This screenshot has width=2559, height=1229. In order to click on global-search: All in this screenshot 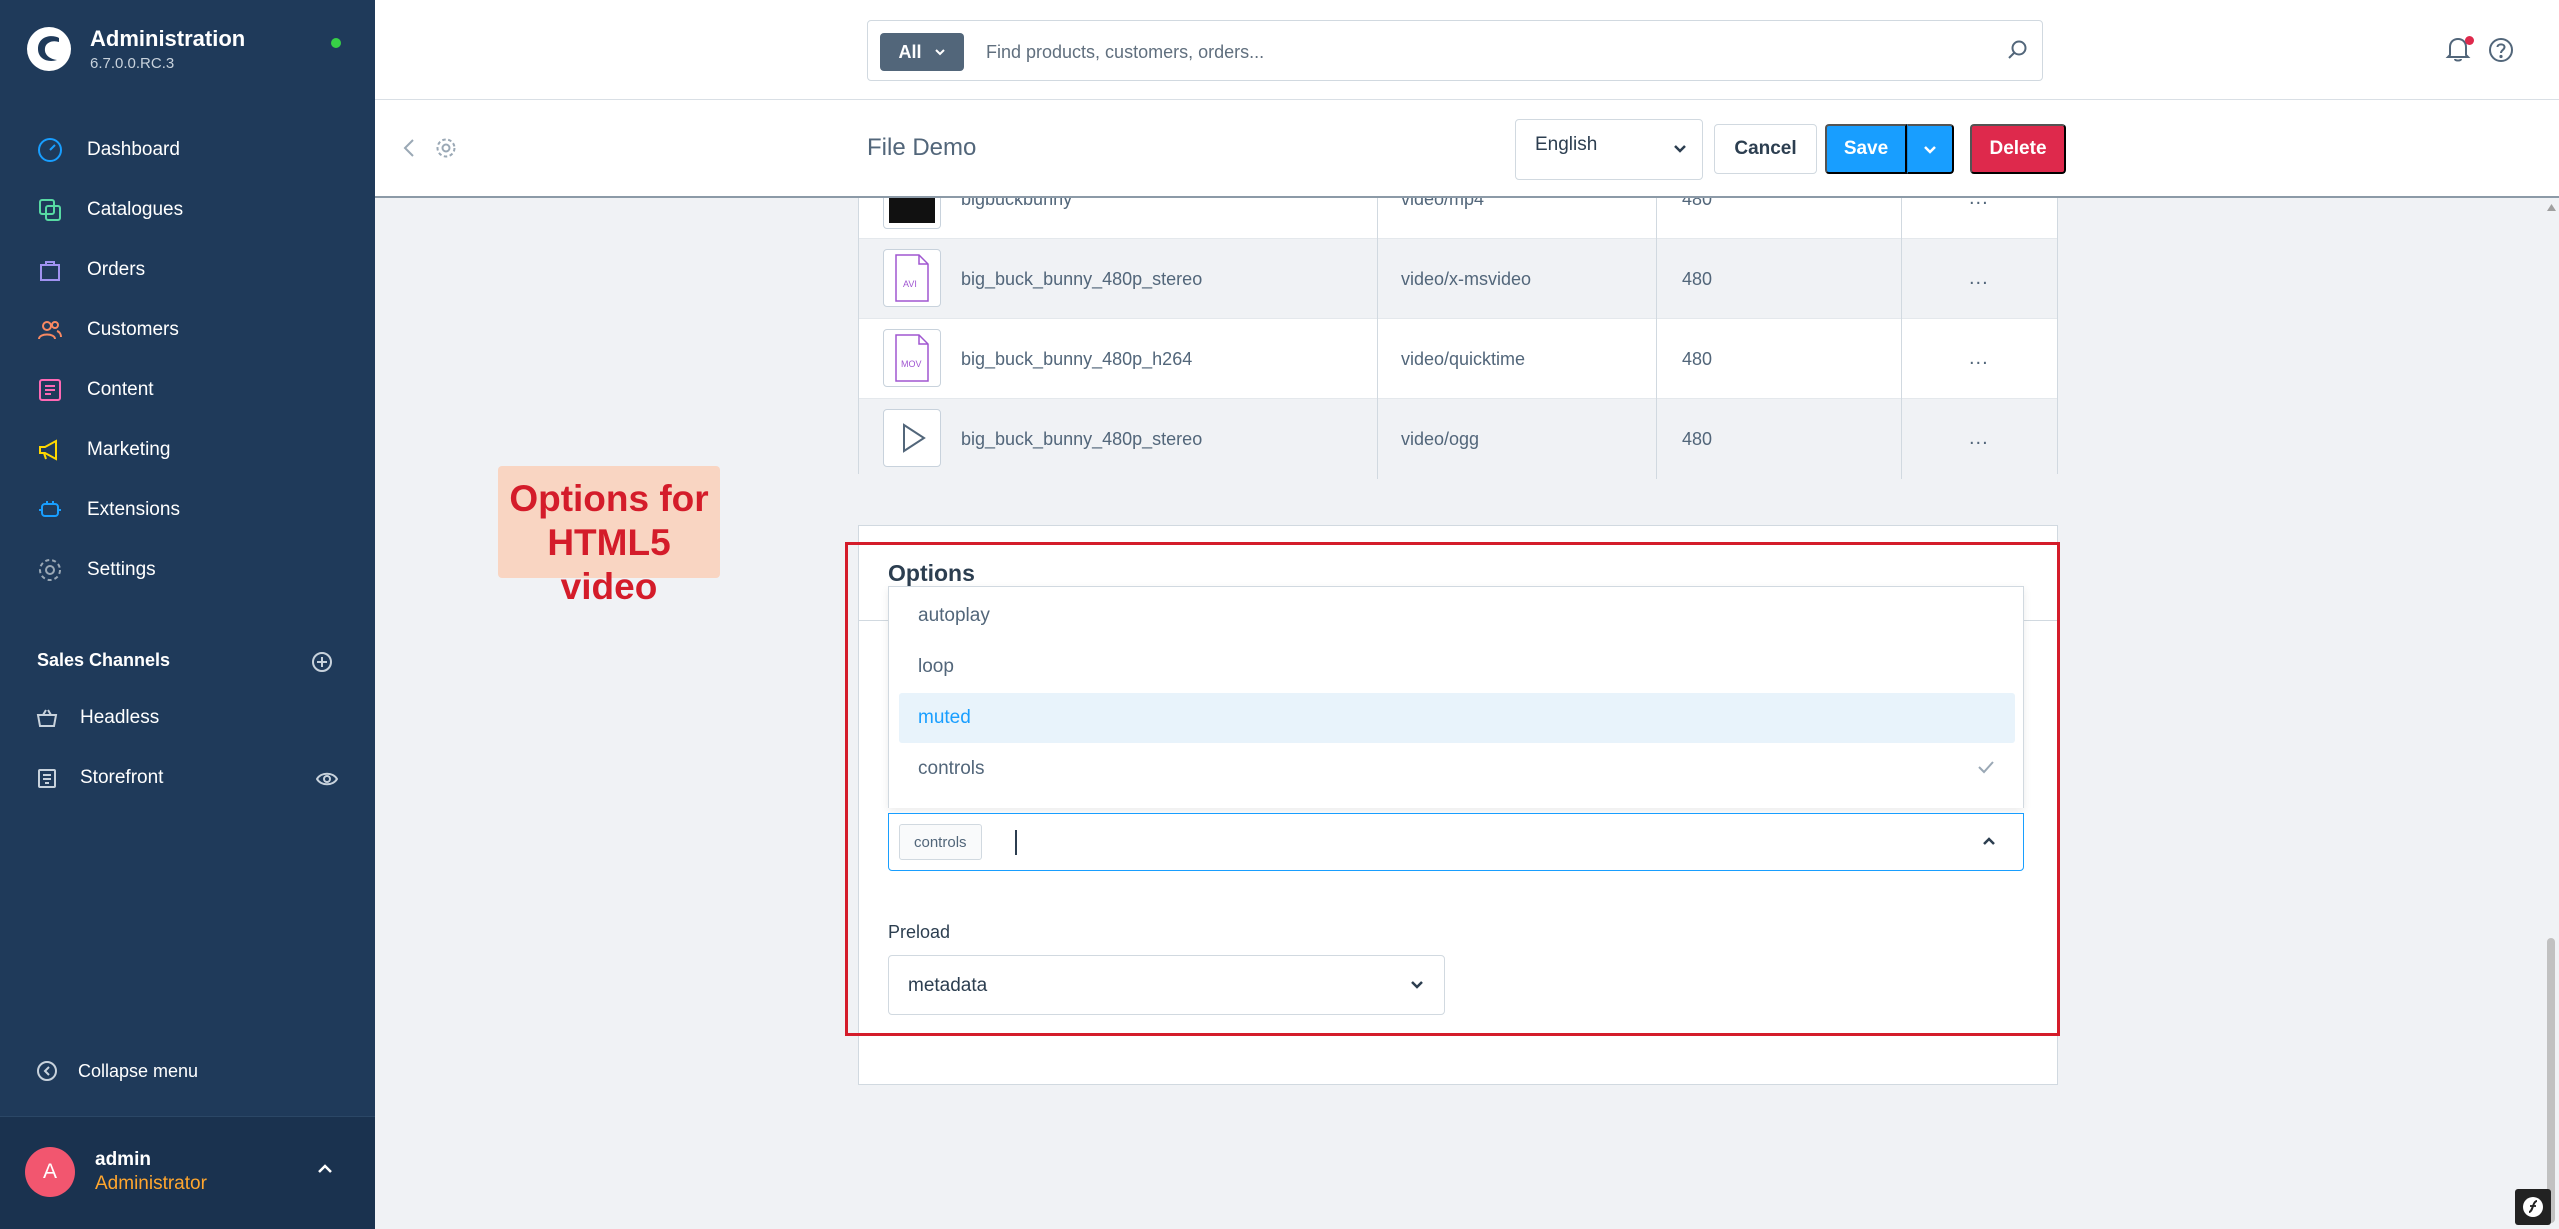, I will do `click(1455, 50)`.